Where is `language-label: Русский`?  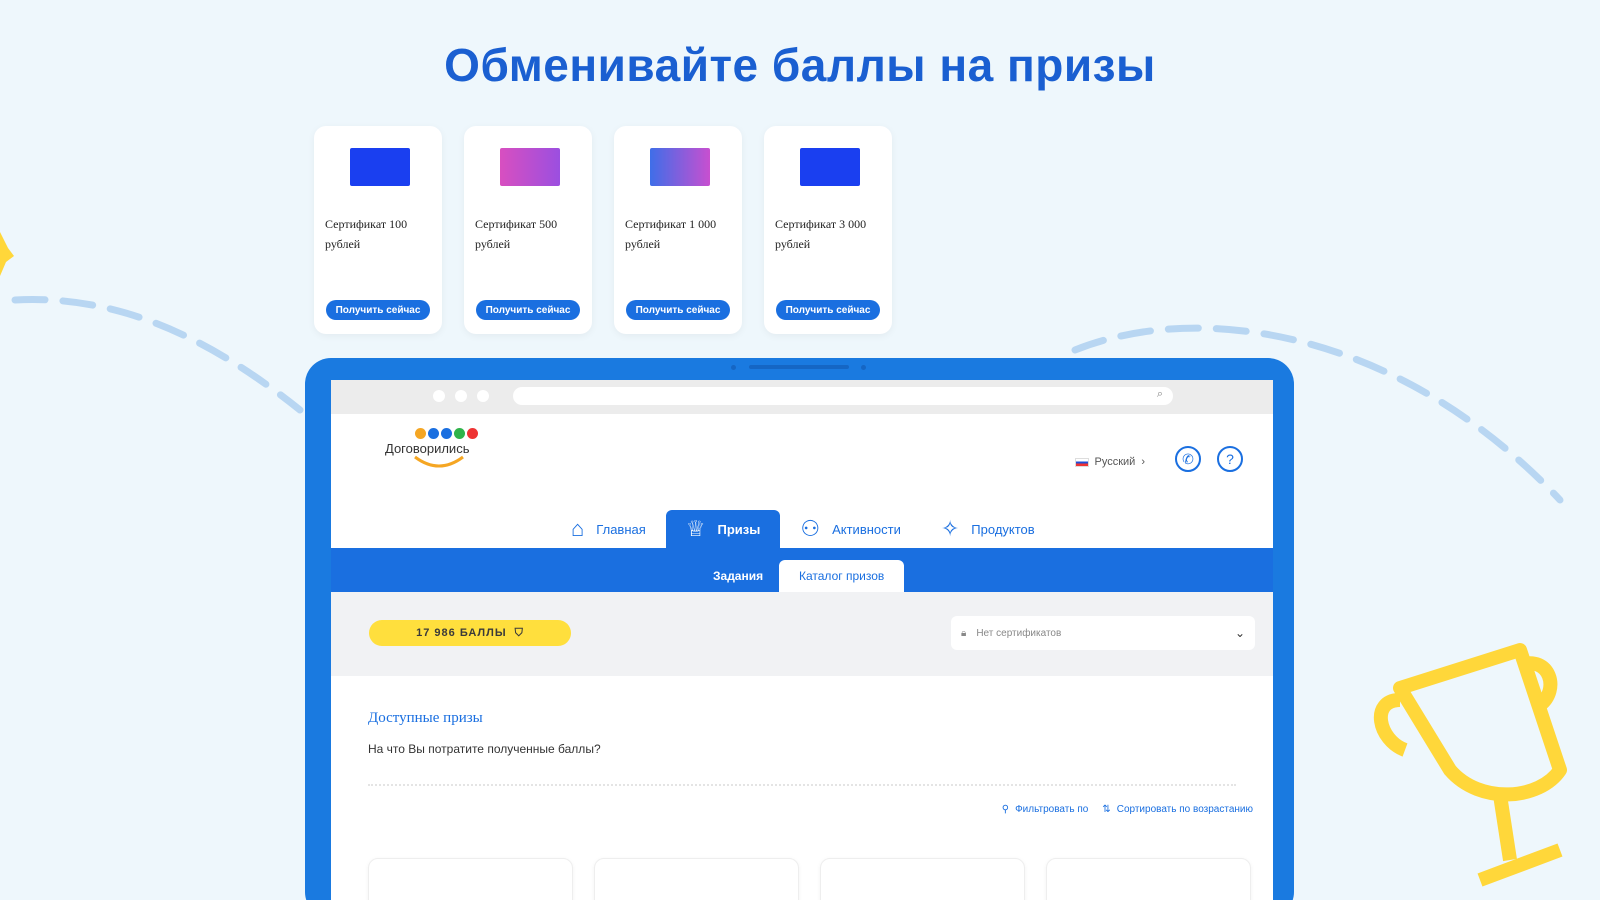
language-label: Русский is located at coordinates (1115, 462).